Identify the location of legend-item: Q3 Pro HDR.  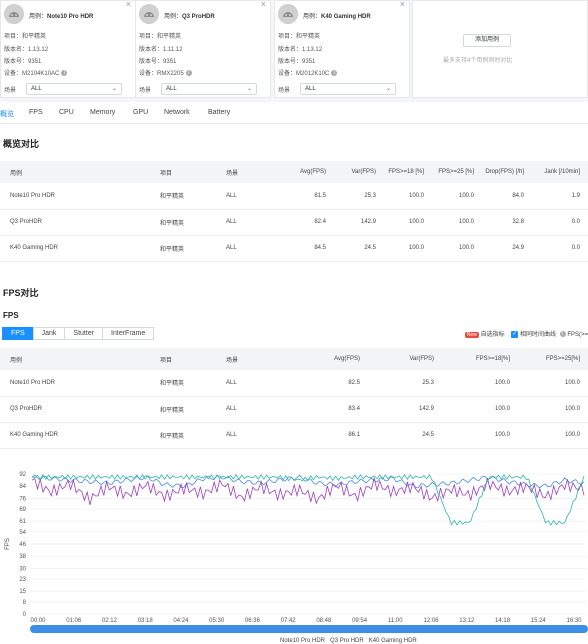
(347, 641).